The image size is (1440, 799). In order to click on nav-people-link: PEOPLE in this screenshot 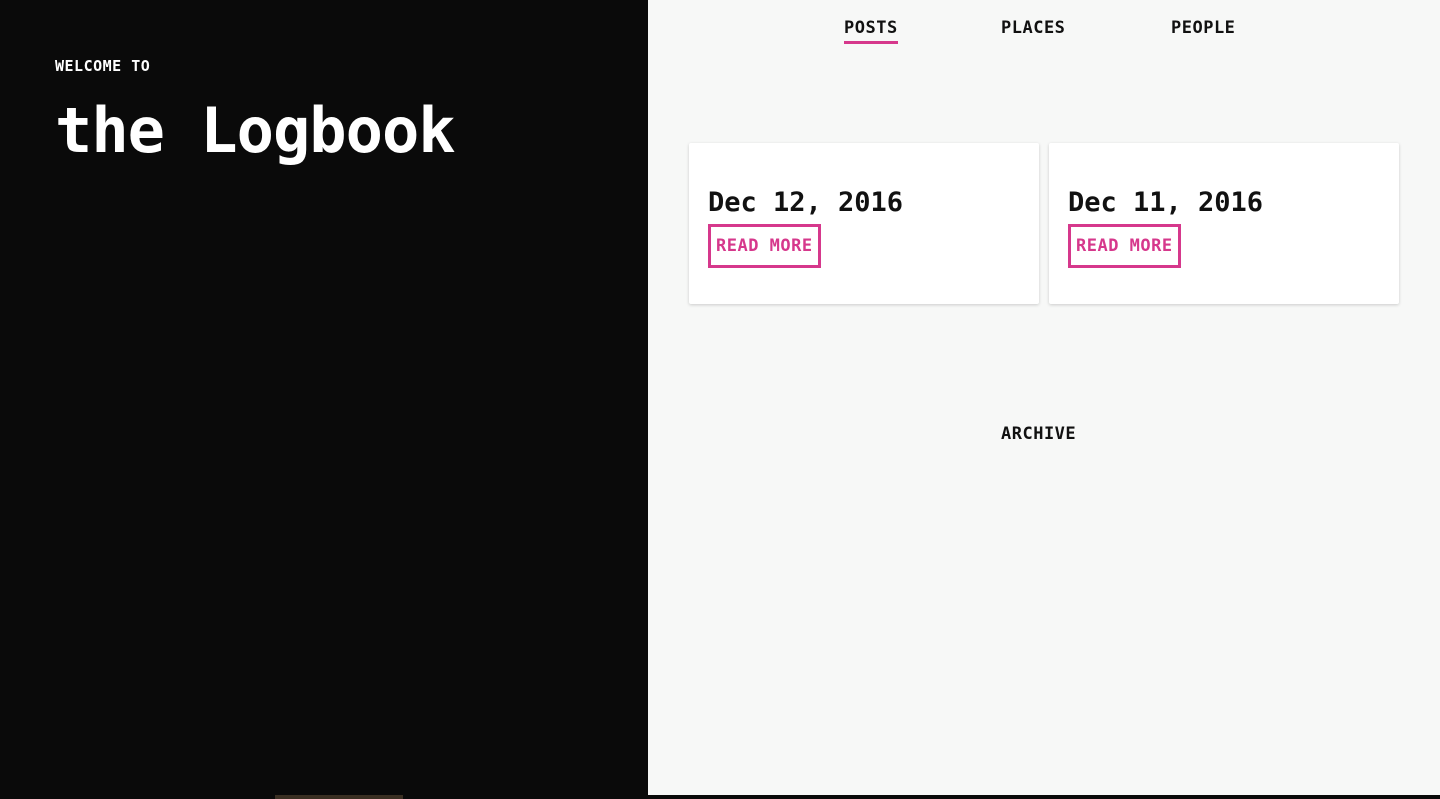, I will do `click(1203, 29)`.